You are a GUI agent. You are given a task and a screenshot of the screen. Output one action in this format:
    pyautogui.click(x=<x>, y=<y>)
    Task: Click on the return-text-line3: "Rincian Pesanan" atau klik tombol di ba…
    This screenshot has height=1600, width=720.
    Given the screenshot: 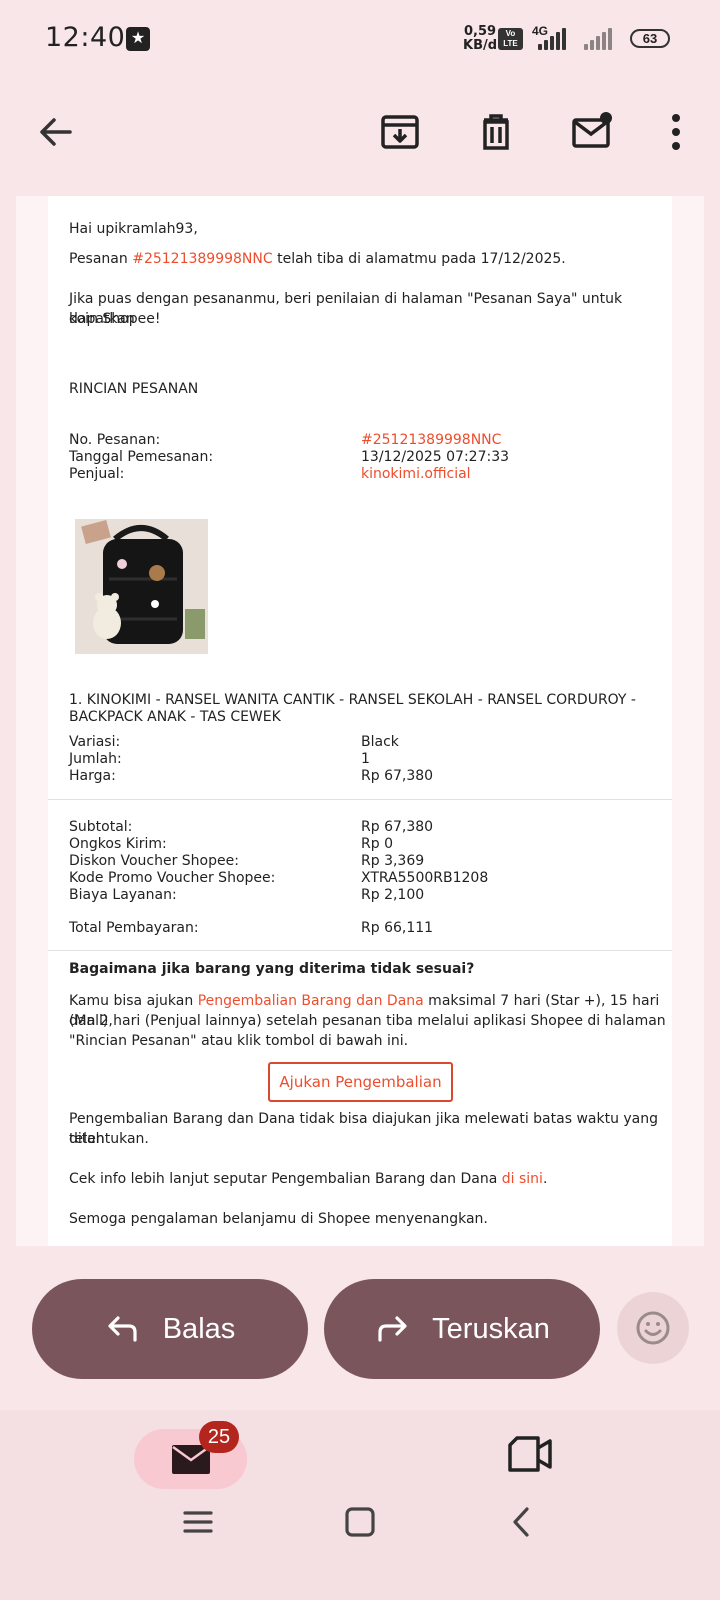 What is the action you would take?
    pyautogui.click(x=239, y=1041)
    